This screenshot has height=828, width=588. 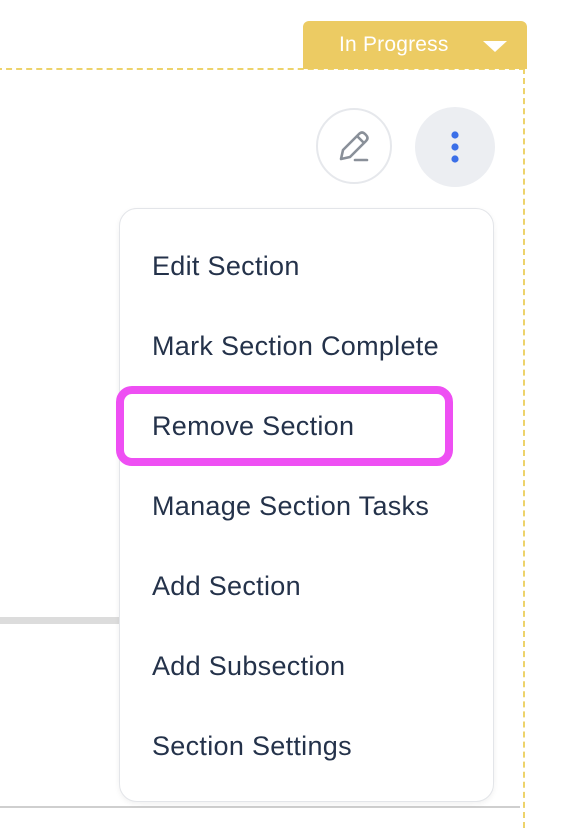 What do you see at coordinates (248, 666) in the screenshot?
I see `menu-item-add-subsection: Add Subsection` at bounding box center [248, 666].